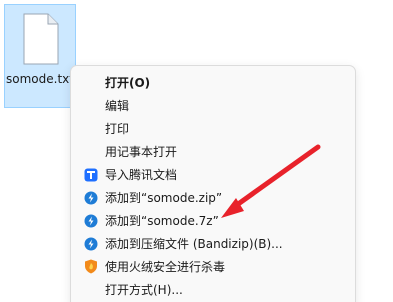 The width and height of the screenshot is (393, 302). What do you see at coordinates (117, 129) in the screenshot?
I see `menu-item-label: 打印` at bounding box center [117, 129].